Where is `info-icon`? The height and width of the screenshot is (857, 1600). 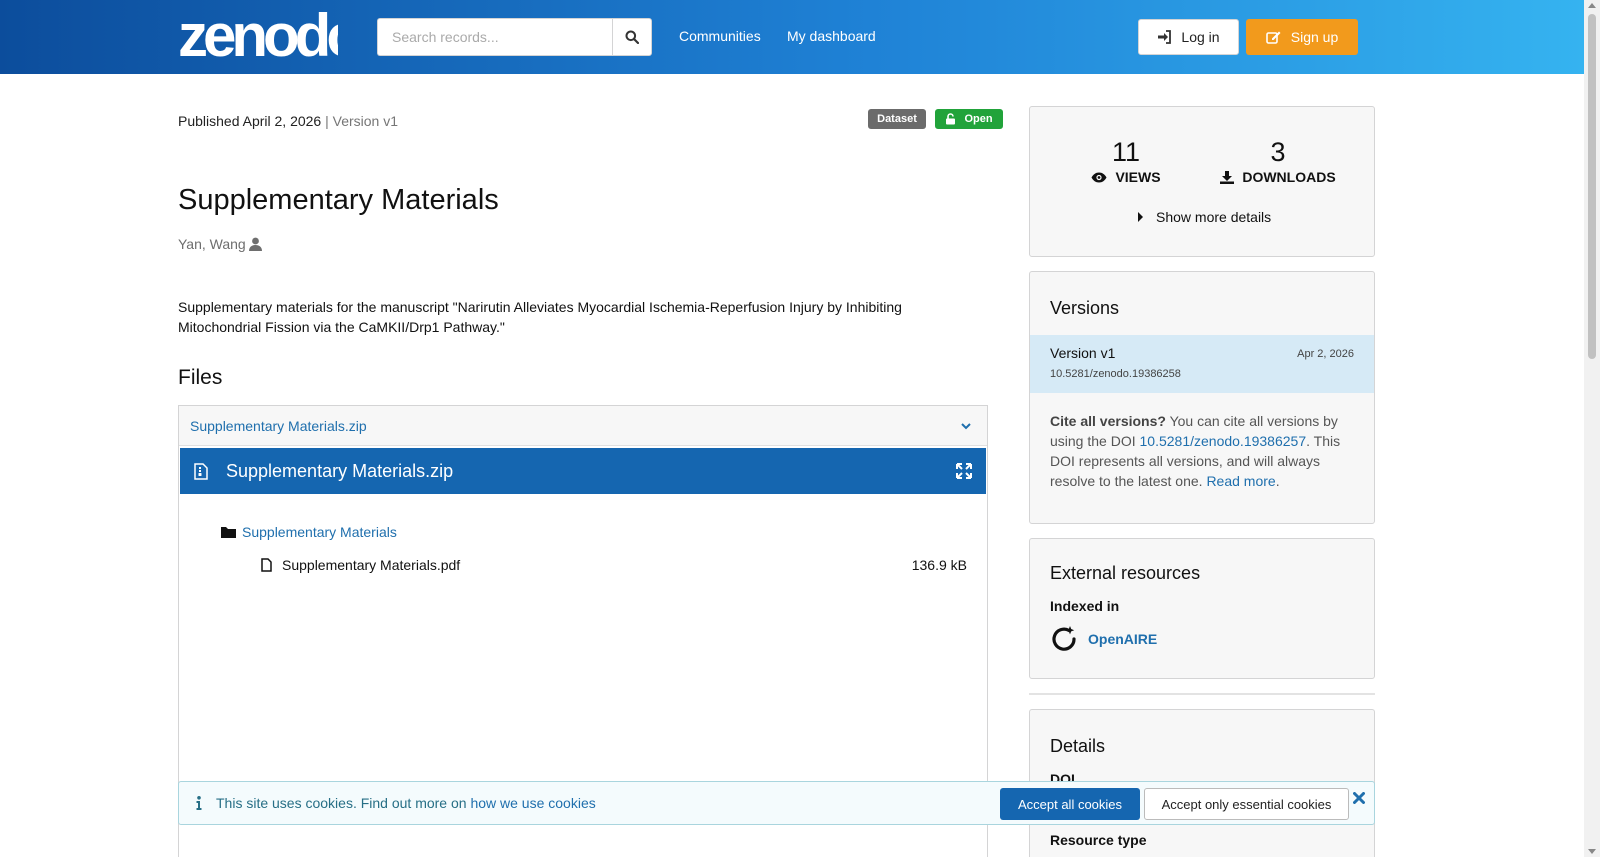
info-icon is located at coordinates (199, 803).